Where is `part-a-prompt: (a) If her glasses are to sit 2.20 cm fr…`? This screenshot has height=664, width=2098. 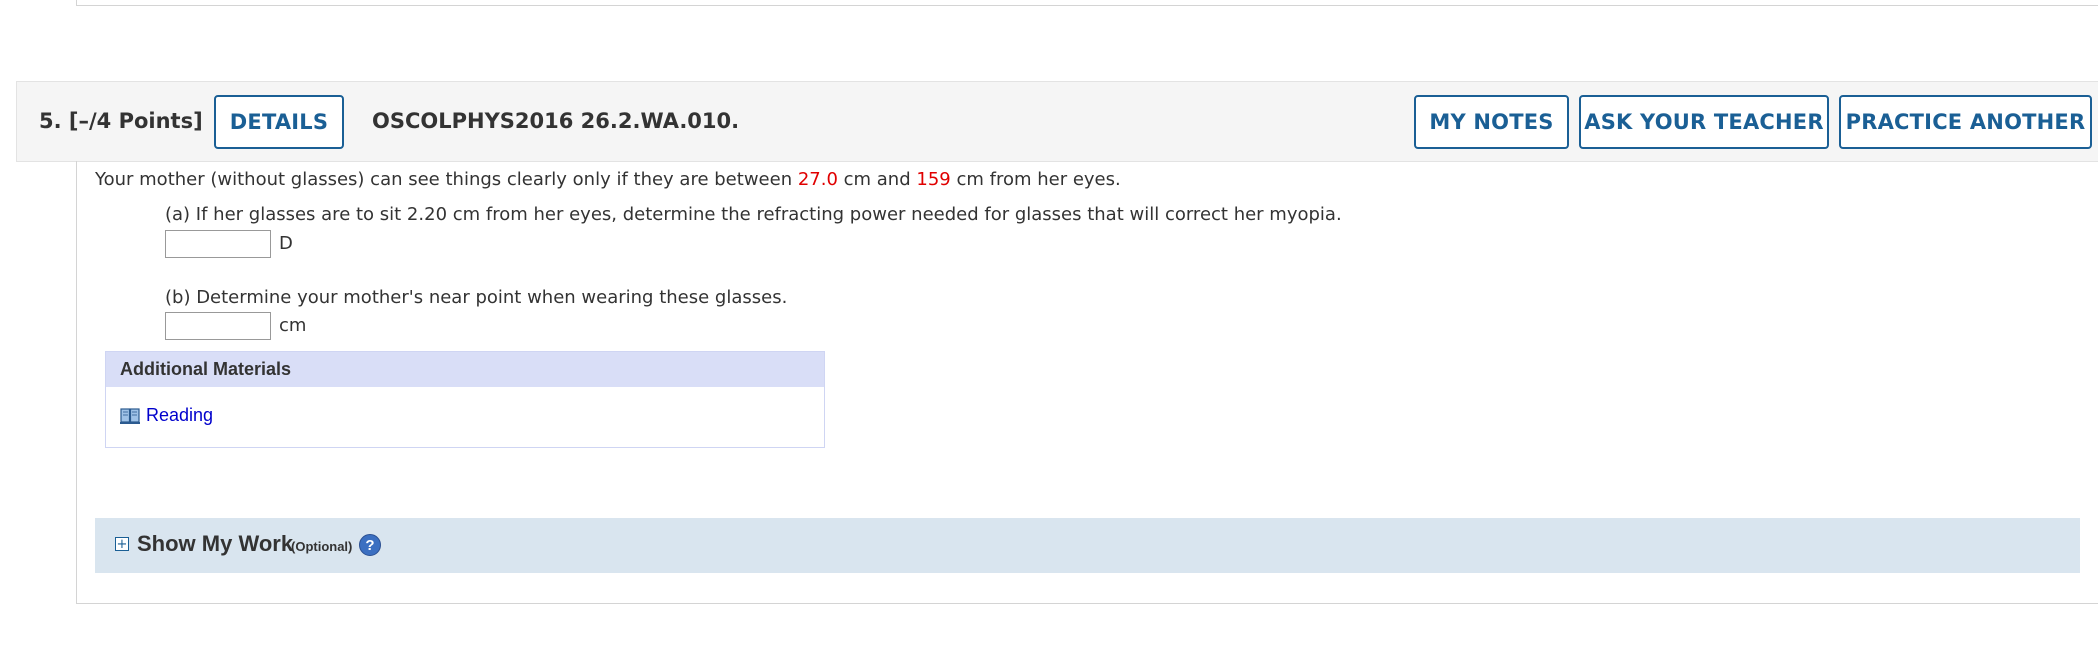
part-a-prompt: (a) If her glasses are to sit 2.20 cm fr… is located at coordinates (753, 214).